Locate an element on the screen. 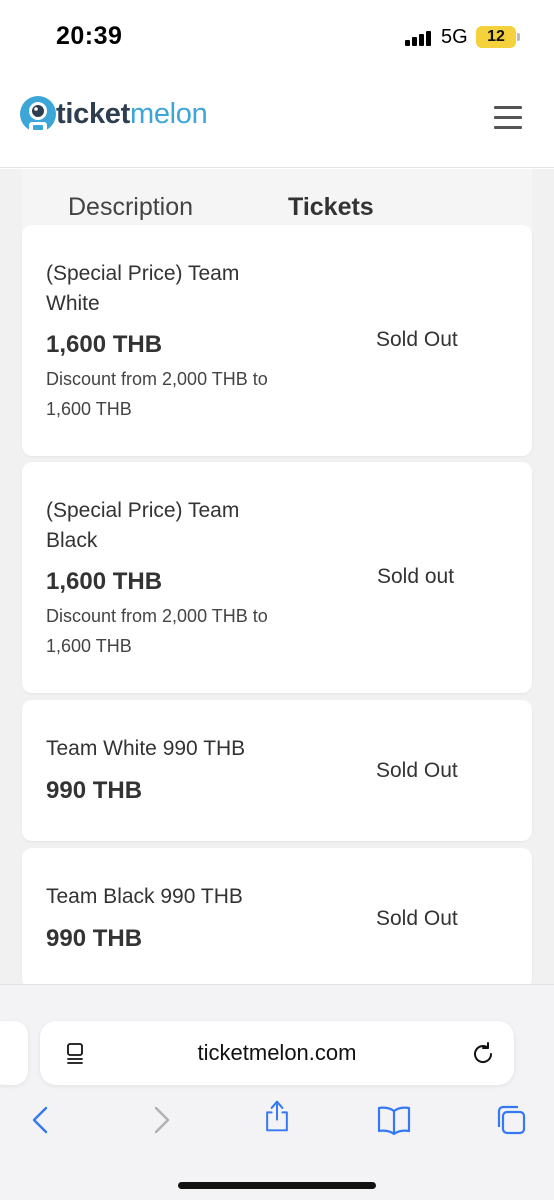  network-type: 5G is located at coordinates (454, 37).